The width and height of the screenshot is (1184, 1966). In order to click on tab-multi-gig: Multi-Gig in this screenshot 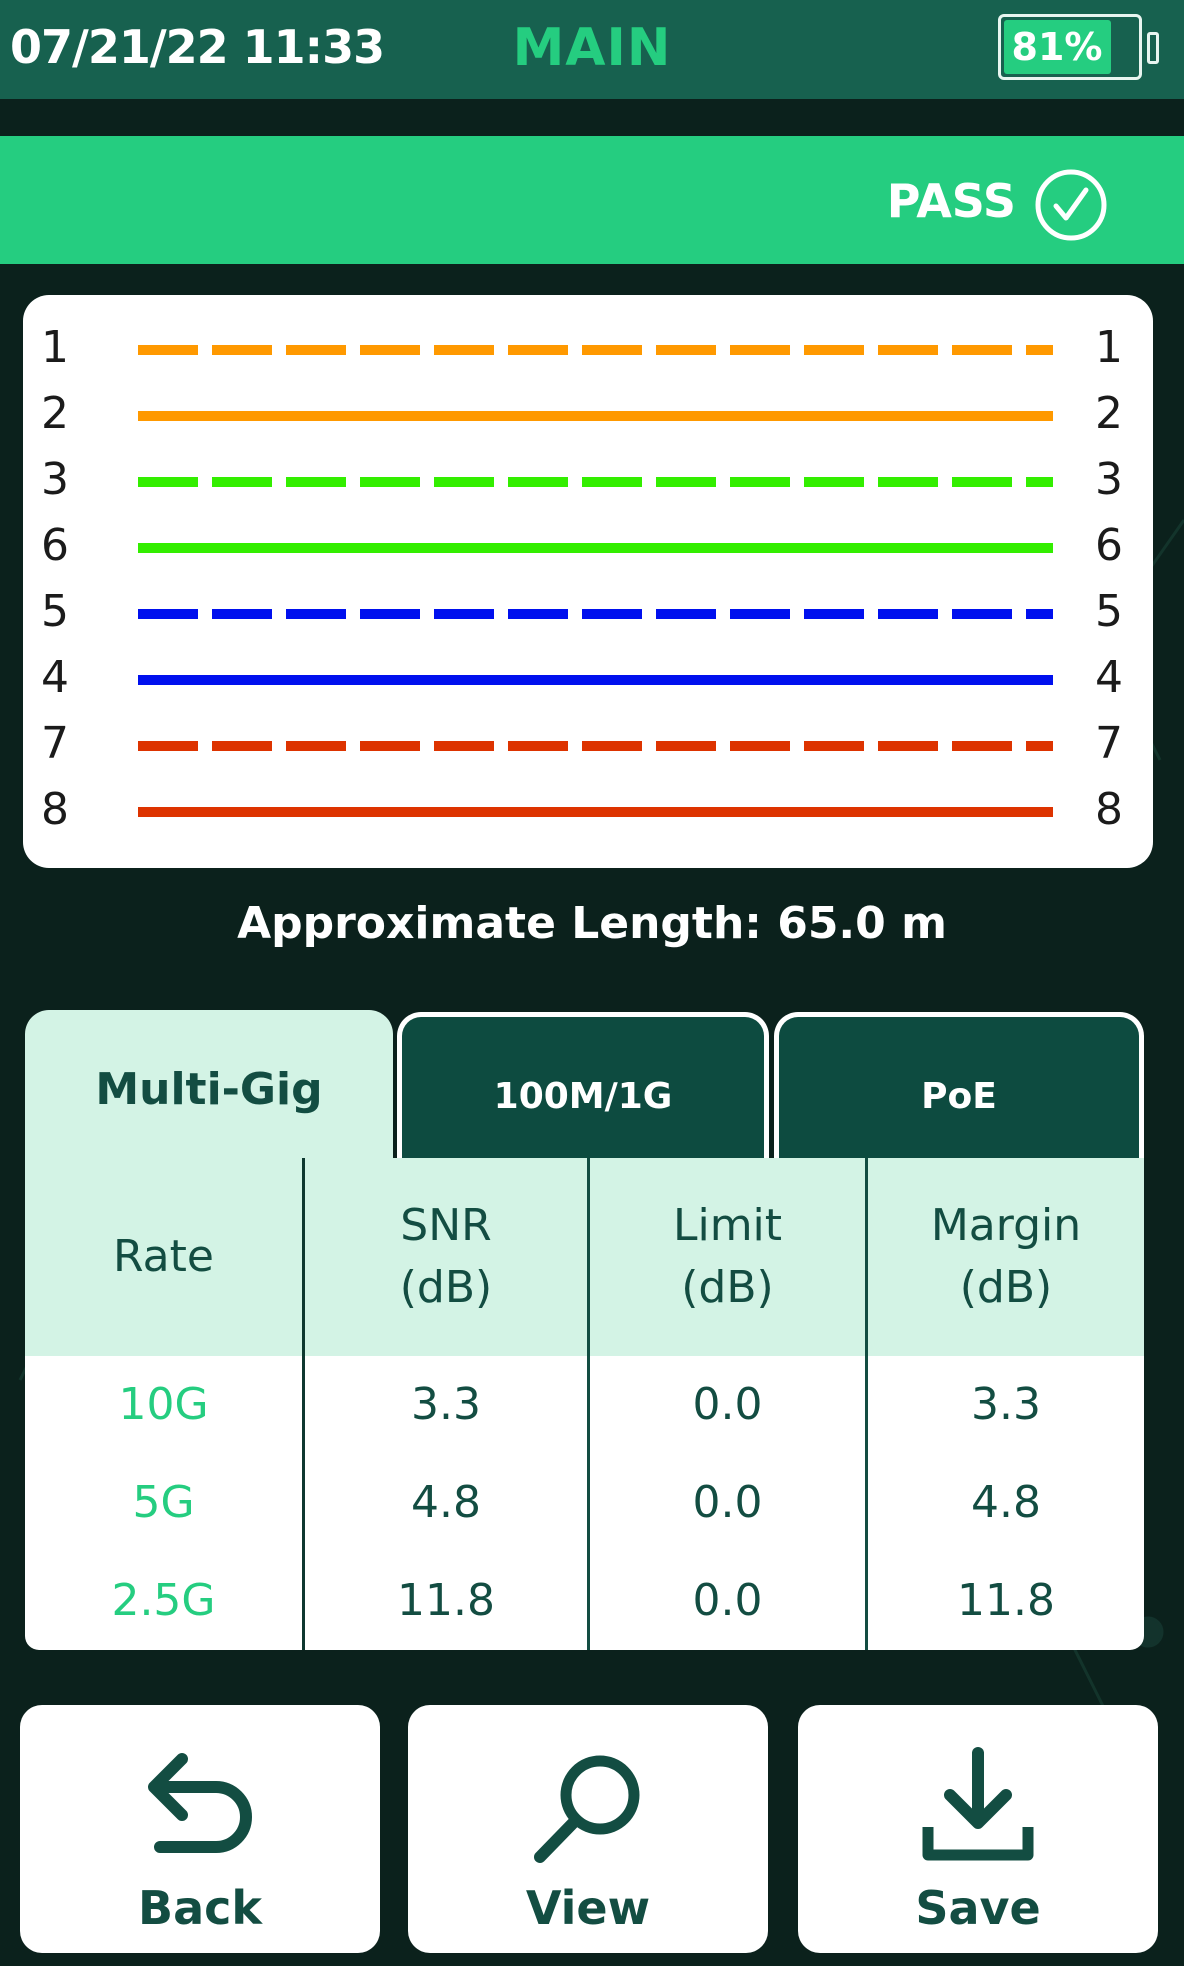, I will do `click(209, 1090)`.